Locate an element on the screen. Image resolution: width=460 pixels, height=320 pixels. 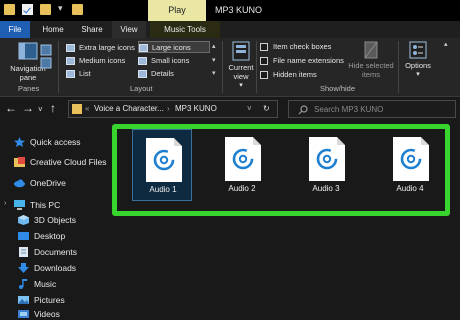
refresh-icon: ↻ is located at coordinates (266, 108).